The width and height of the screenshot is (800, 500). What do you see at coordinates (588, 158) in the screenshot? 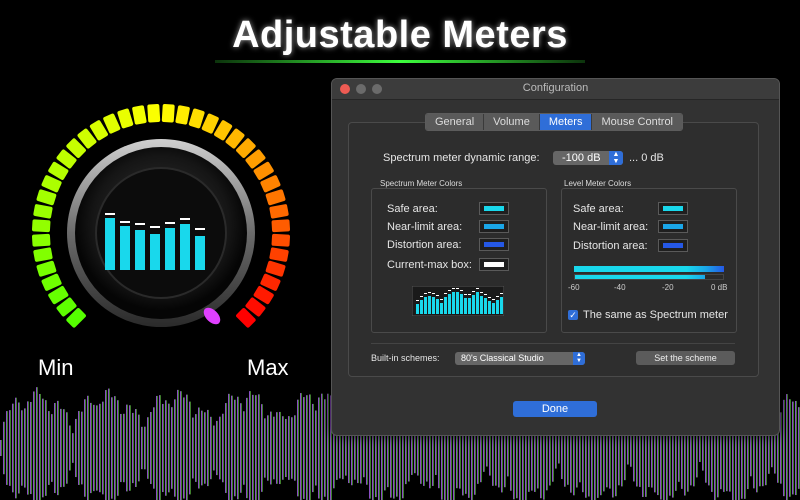
I see `range-select: -100 dB ▲ ▼` at bounding box center [588, 158].